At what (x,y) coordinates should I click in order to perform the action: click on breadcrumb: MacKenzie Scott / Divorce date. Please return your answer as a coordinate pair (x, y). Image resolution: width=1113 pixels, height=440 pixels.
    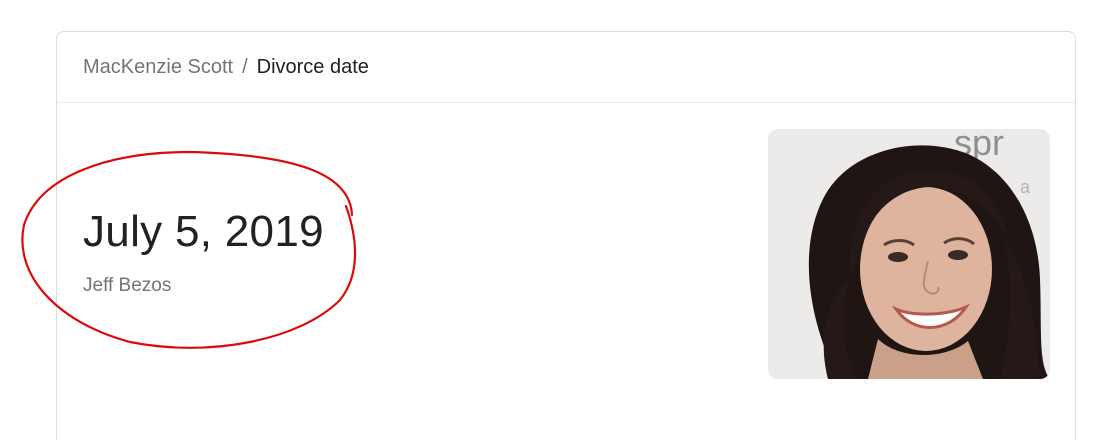
    Looking at the image, I should click on (566, 67).